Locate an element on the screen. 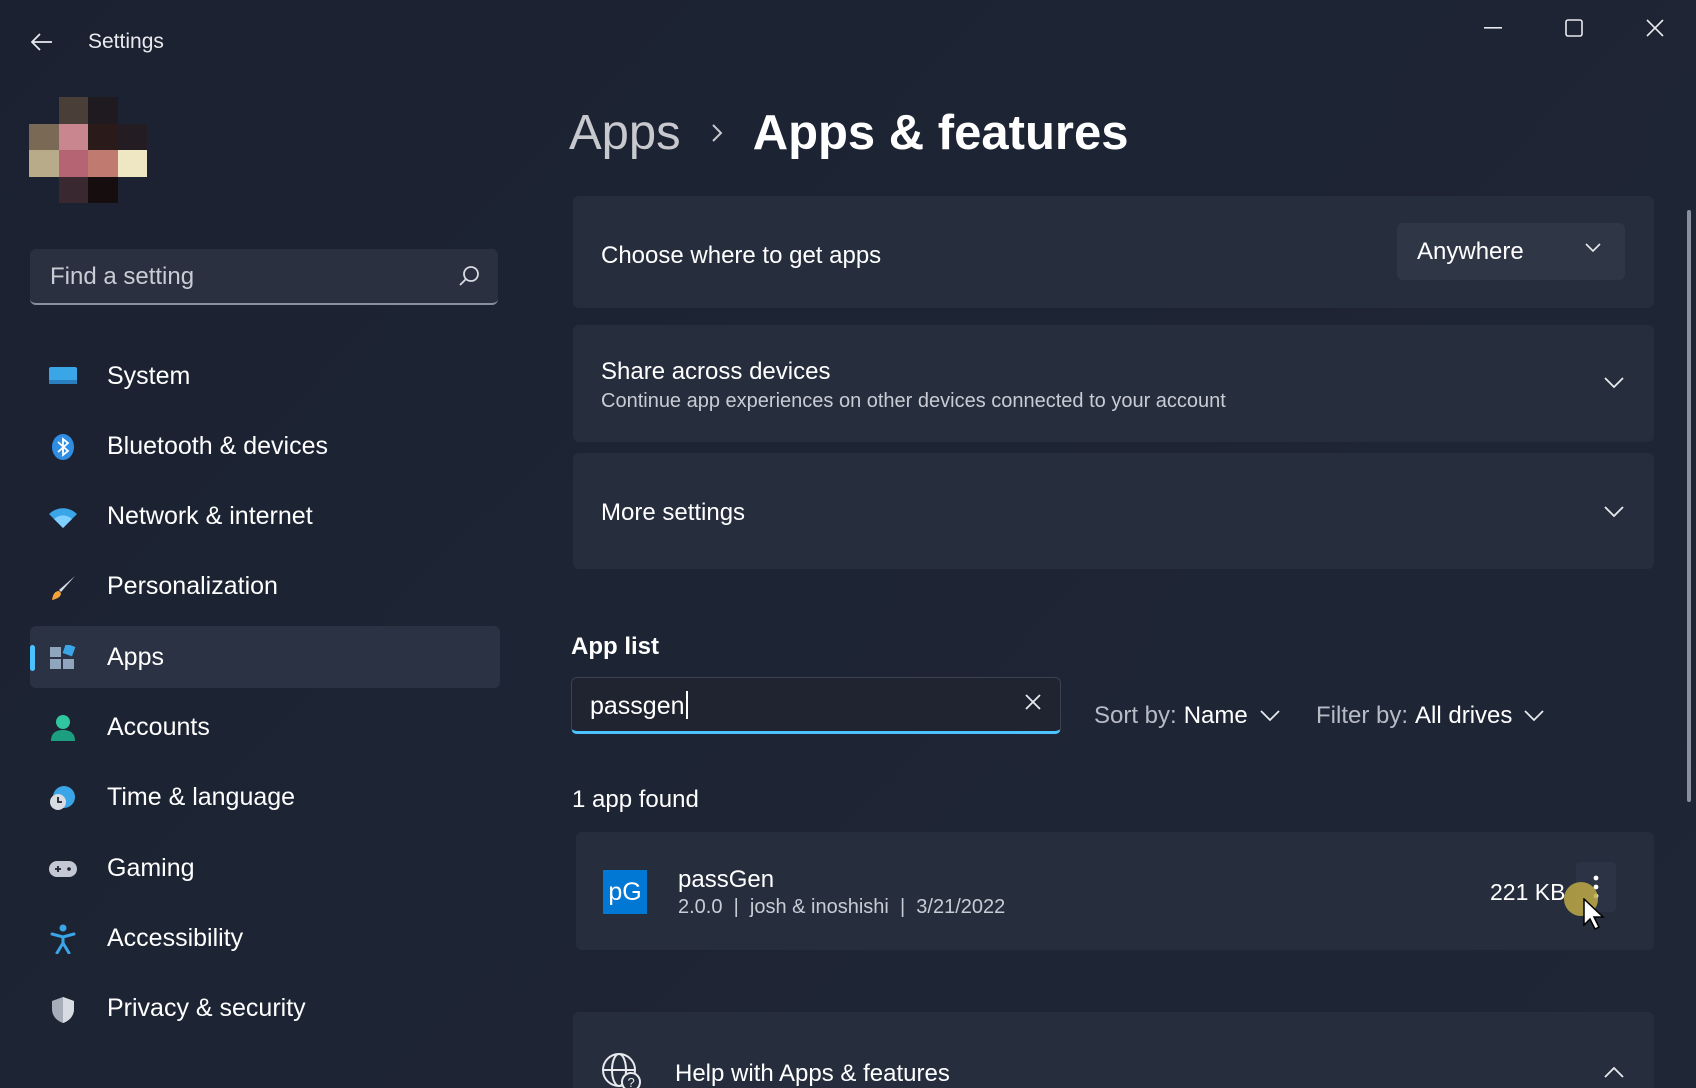  share-title: Share across devices is located at coordinates (716, 371).